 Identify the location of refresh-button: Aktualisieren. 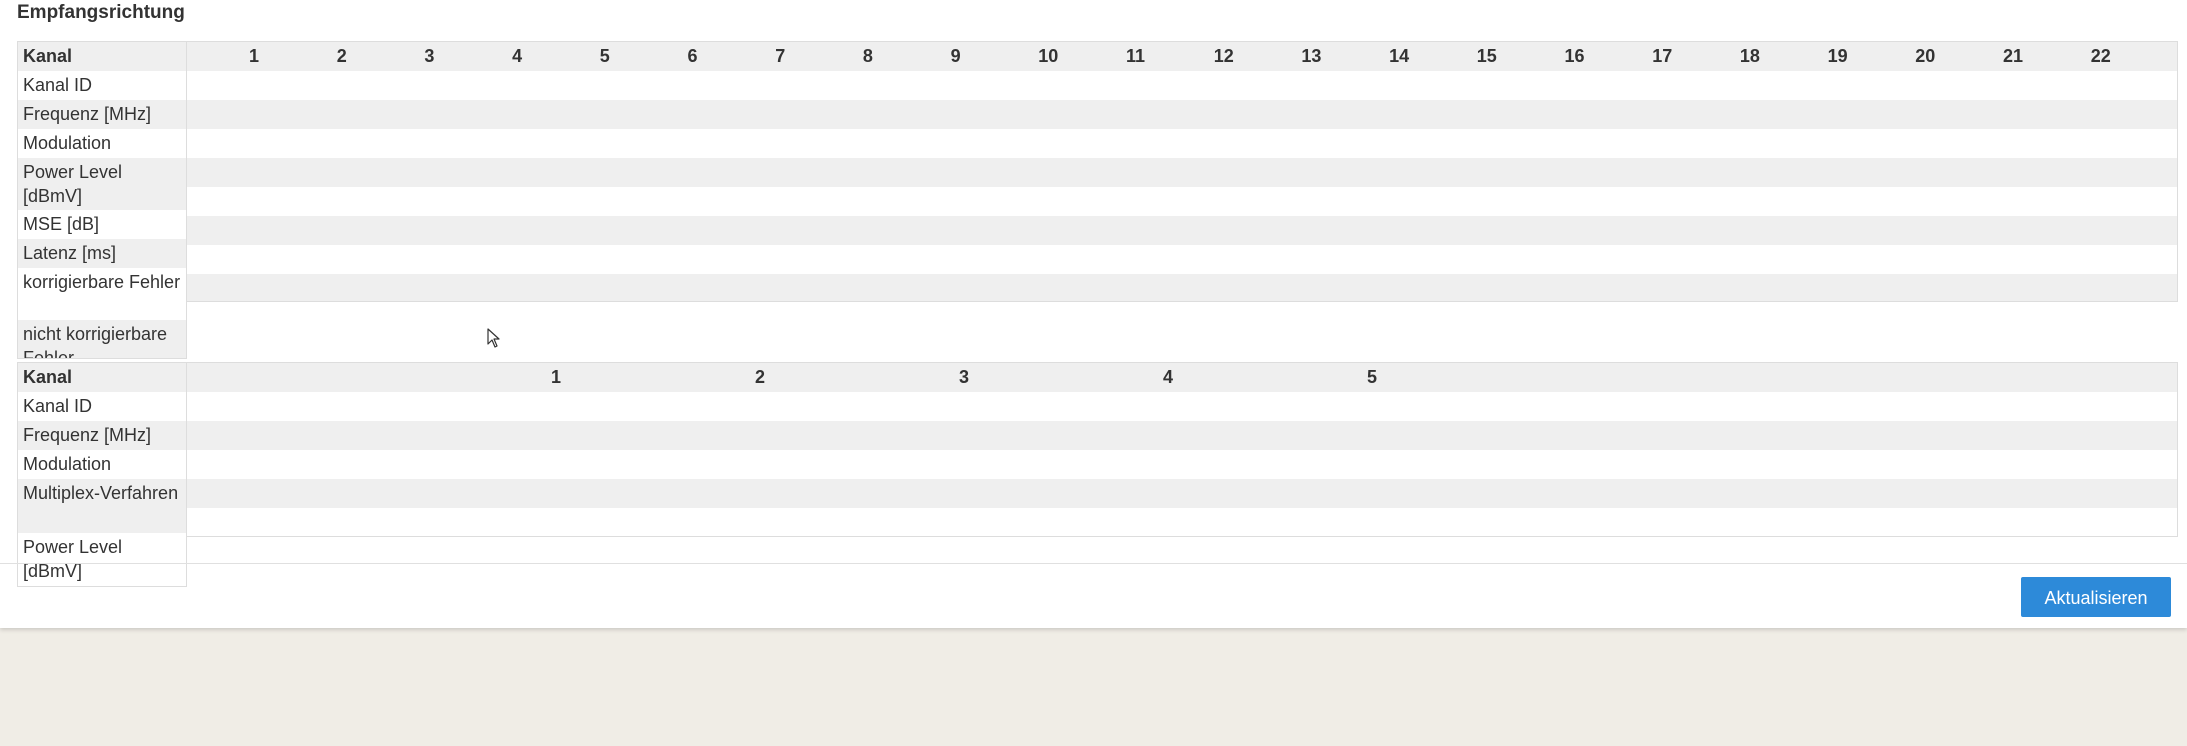
(2096, 597).